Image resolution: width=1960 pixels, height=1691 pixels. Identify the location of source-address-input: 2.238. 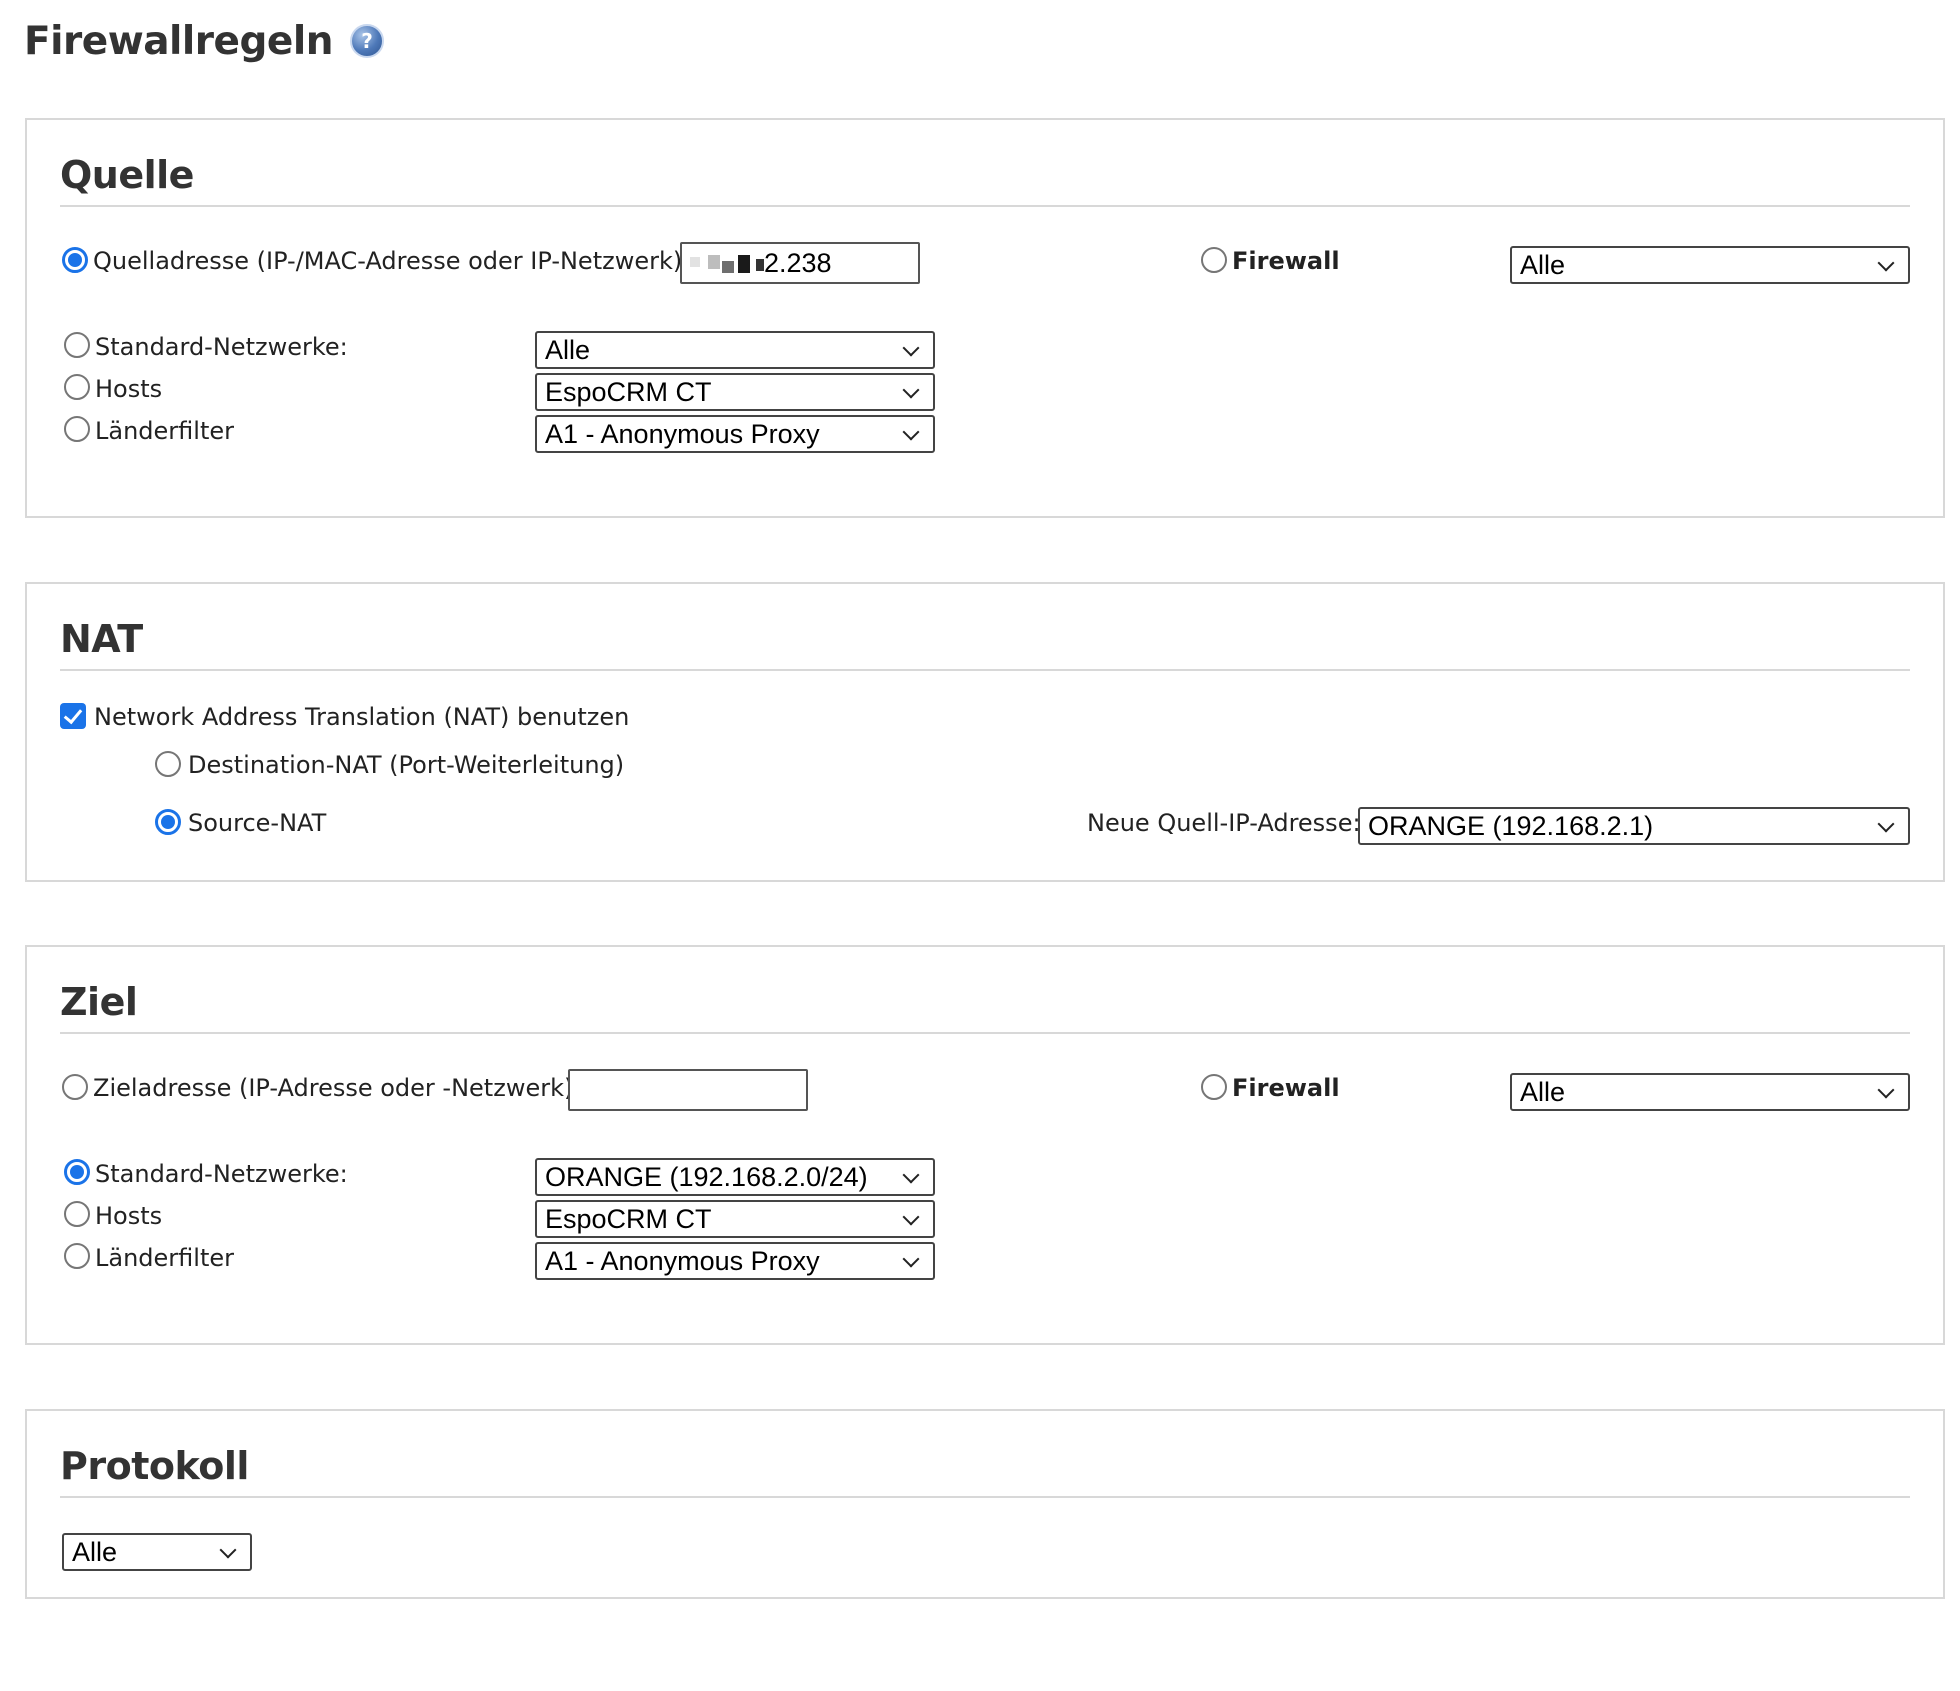
(800, 263).